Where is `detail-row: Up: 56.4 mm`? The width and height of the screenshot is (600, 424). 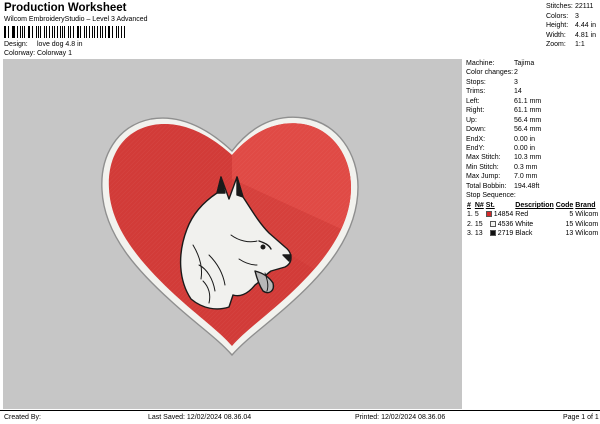
detail-row: Up: 56.4 mm is located at coordinates (533, 120).